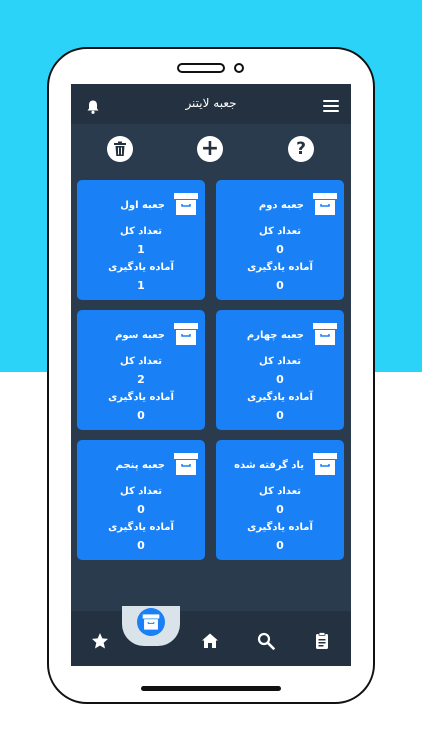  Describe the element at coordinates (331, 106) in the screenshot. I see `menu-icon` at that location.